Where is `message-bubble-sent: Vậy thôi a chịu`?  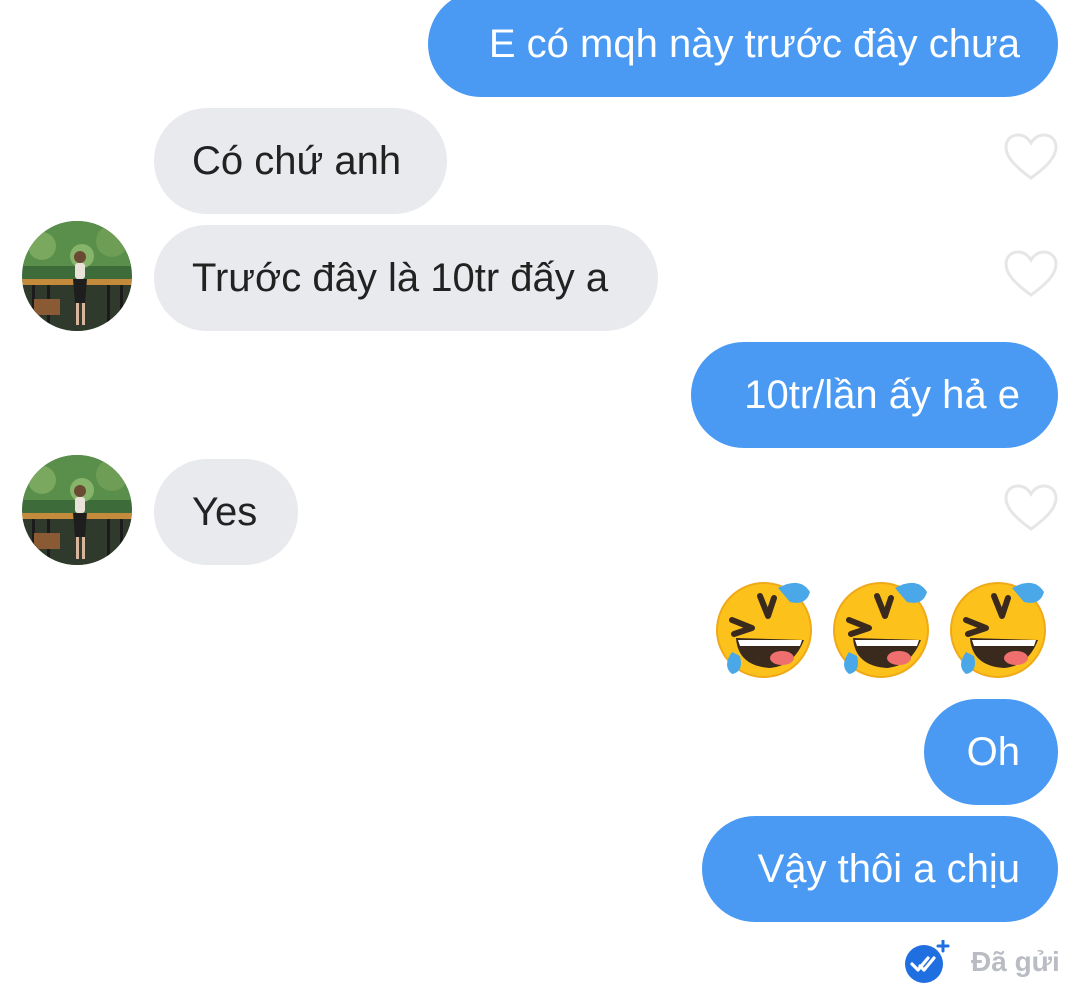
message-bubble-sent: Vậy thôi a chịu is located at coordinates (880, 869).